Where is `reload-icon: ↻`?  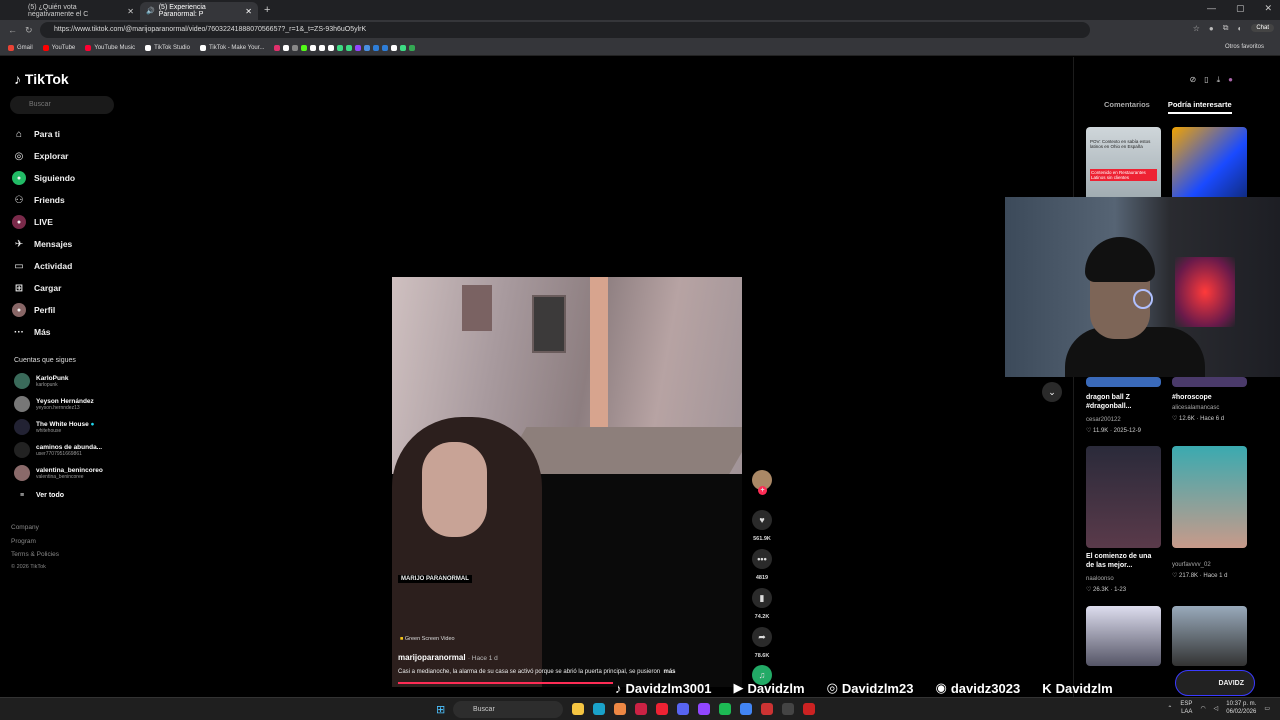
reload-icon: ↻ is located at coordinates (29, 30).